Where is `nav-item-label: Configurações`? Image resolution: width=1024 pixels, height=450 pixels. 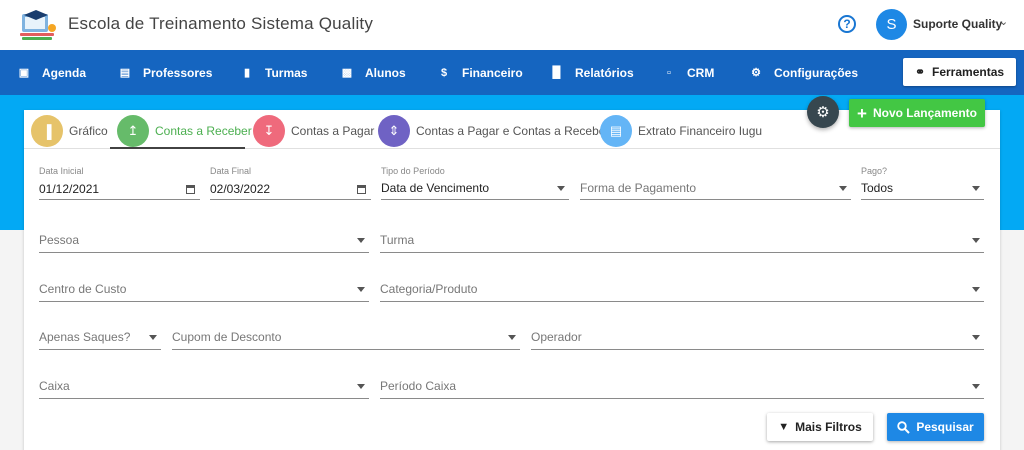 nav-item-label: Configurações is located at coordinates (816, 72).